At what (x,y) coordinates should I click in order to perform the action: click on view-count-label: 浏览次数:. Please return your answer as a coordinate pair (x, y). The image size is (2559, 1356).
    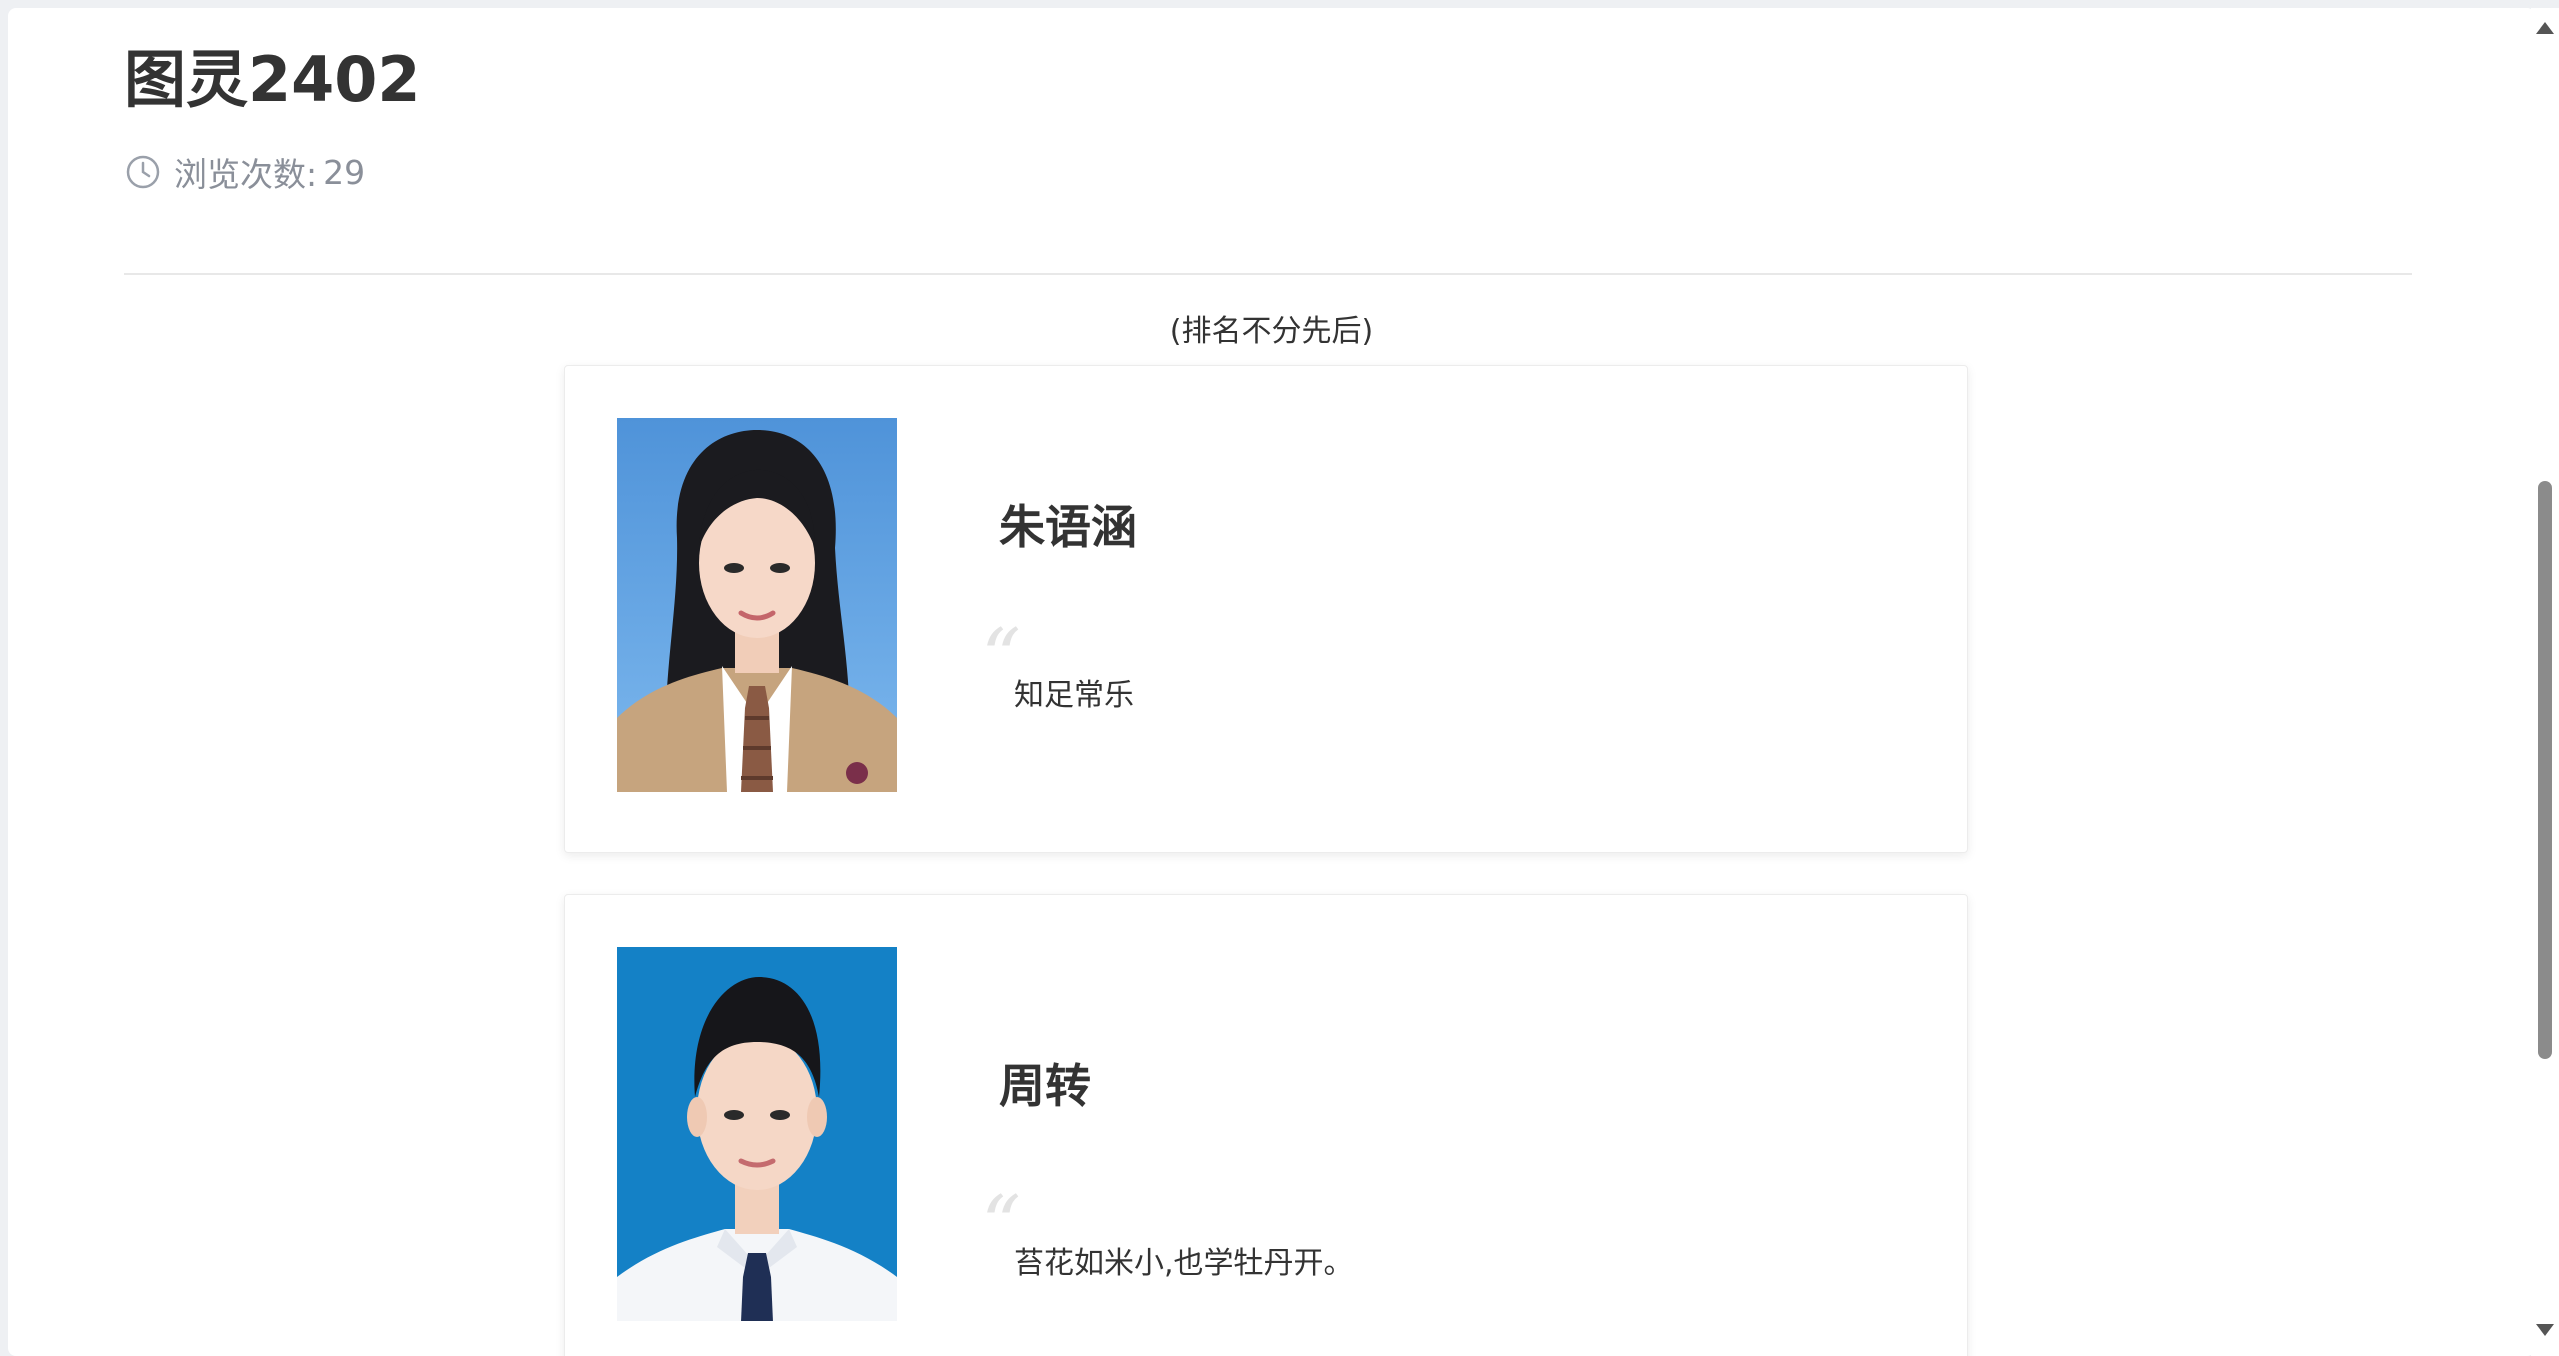
    Looking at the image, I should click on (246, 174).